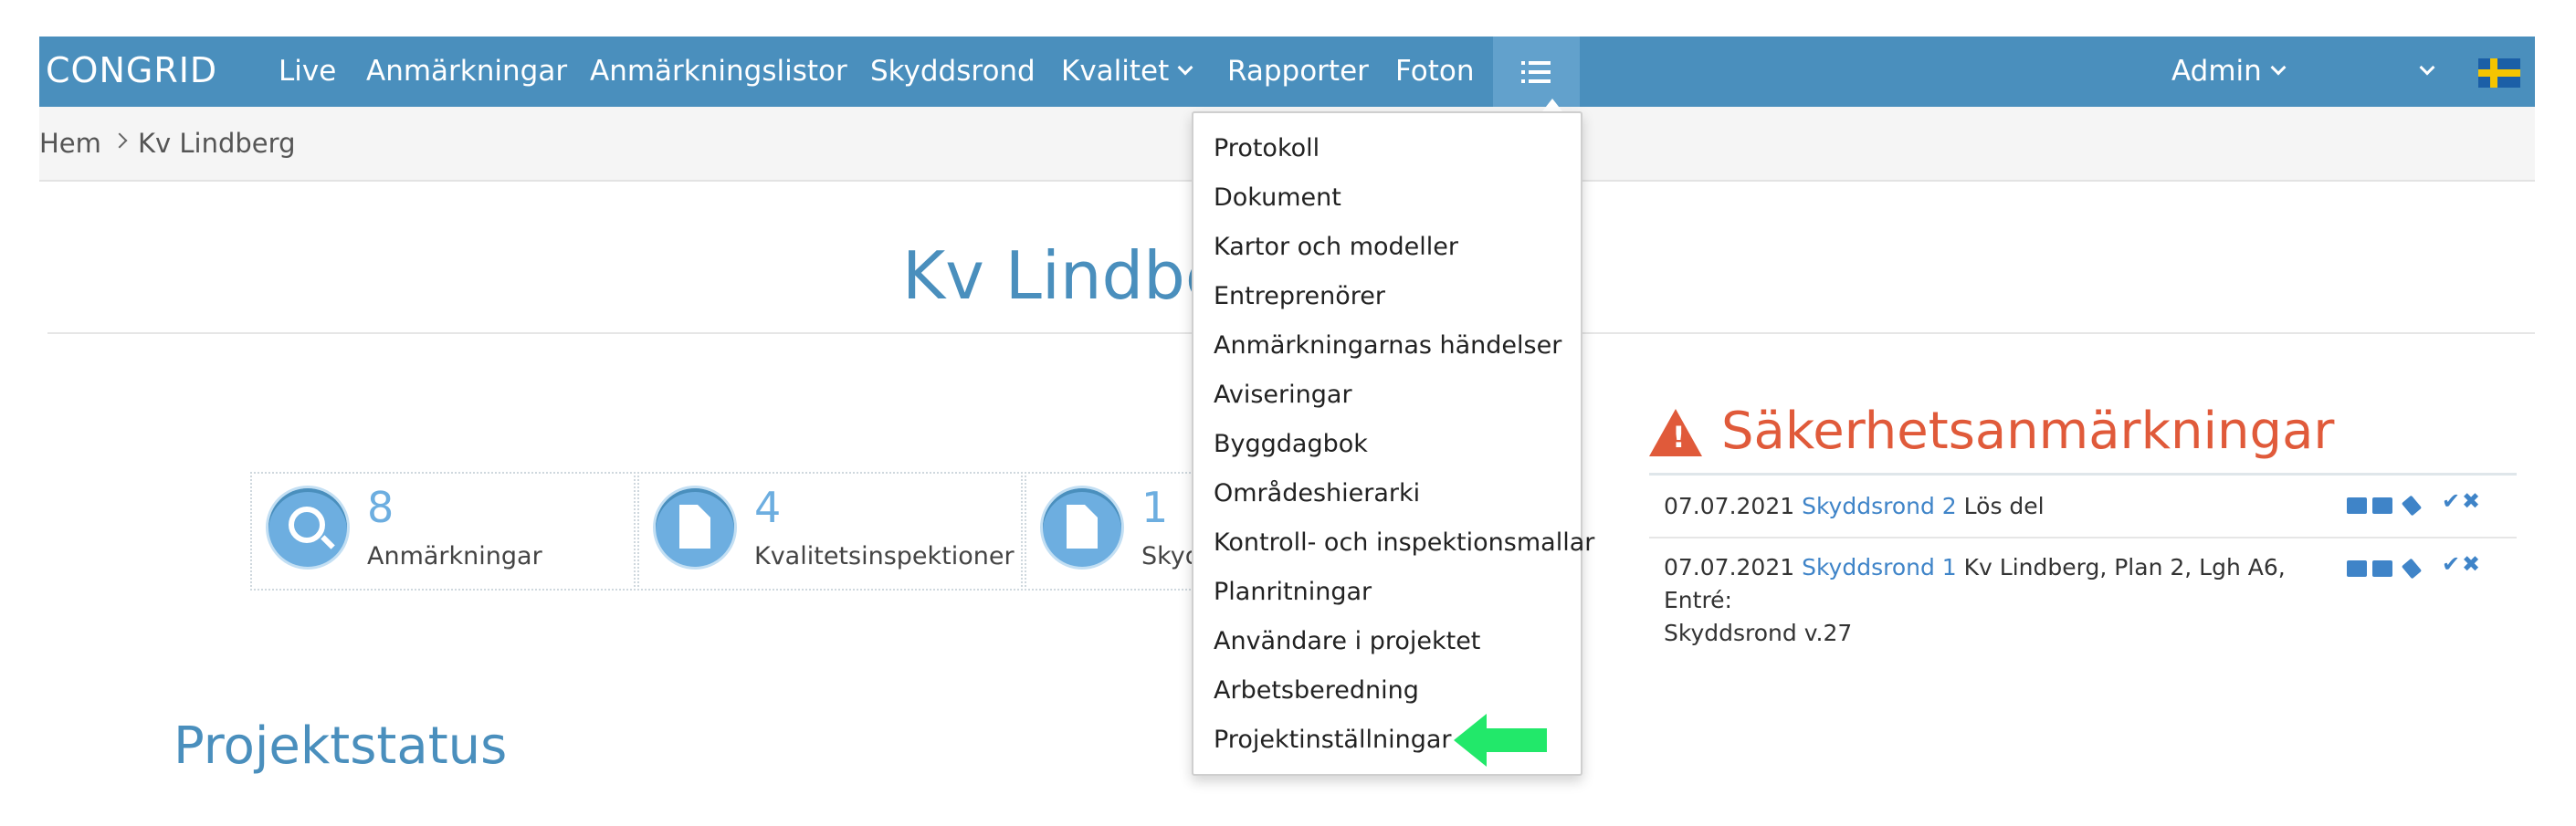 The width and height of the screenshot is (2576, 826). Describe the element at coordinates (1434, 72) in the screenshot. I see `nav-foton: Foton` at that location.